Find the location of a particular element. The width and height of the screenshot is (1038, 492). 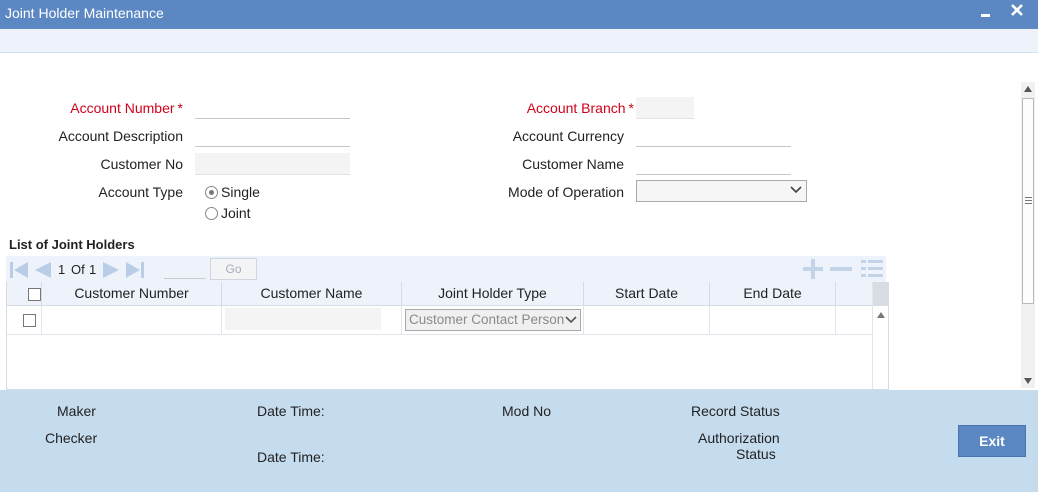

header-strip is located at coordinates (519, 41).